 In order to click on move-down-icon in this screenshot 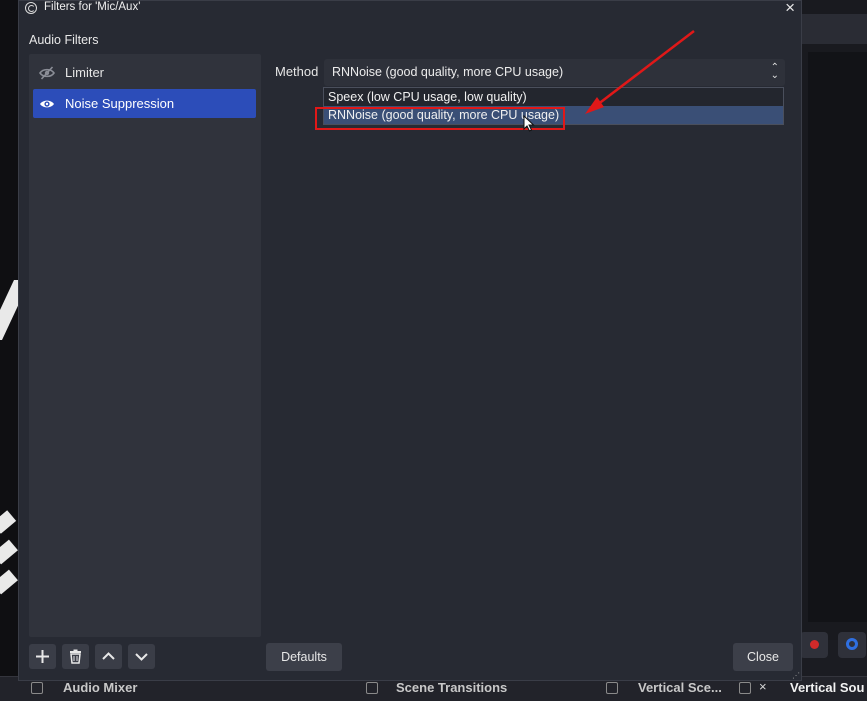, I will do `click(141, 657)`.